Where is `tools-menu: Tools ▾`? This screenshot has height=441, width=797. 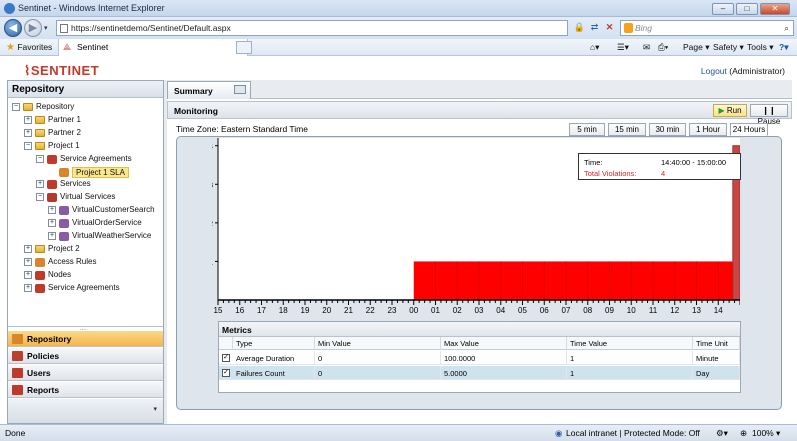 tools-menu: Tools ▾ is located at coordinates (760, 47).